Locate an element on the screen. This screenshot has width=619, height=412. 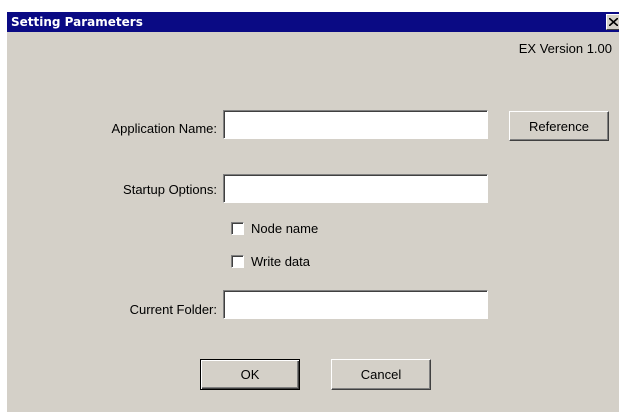
window-title: Setting Parameters is located at coordinates (77, 22).